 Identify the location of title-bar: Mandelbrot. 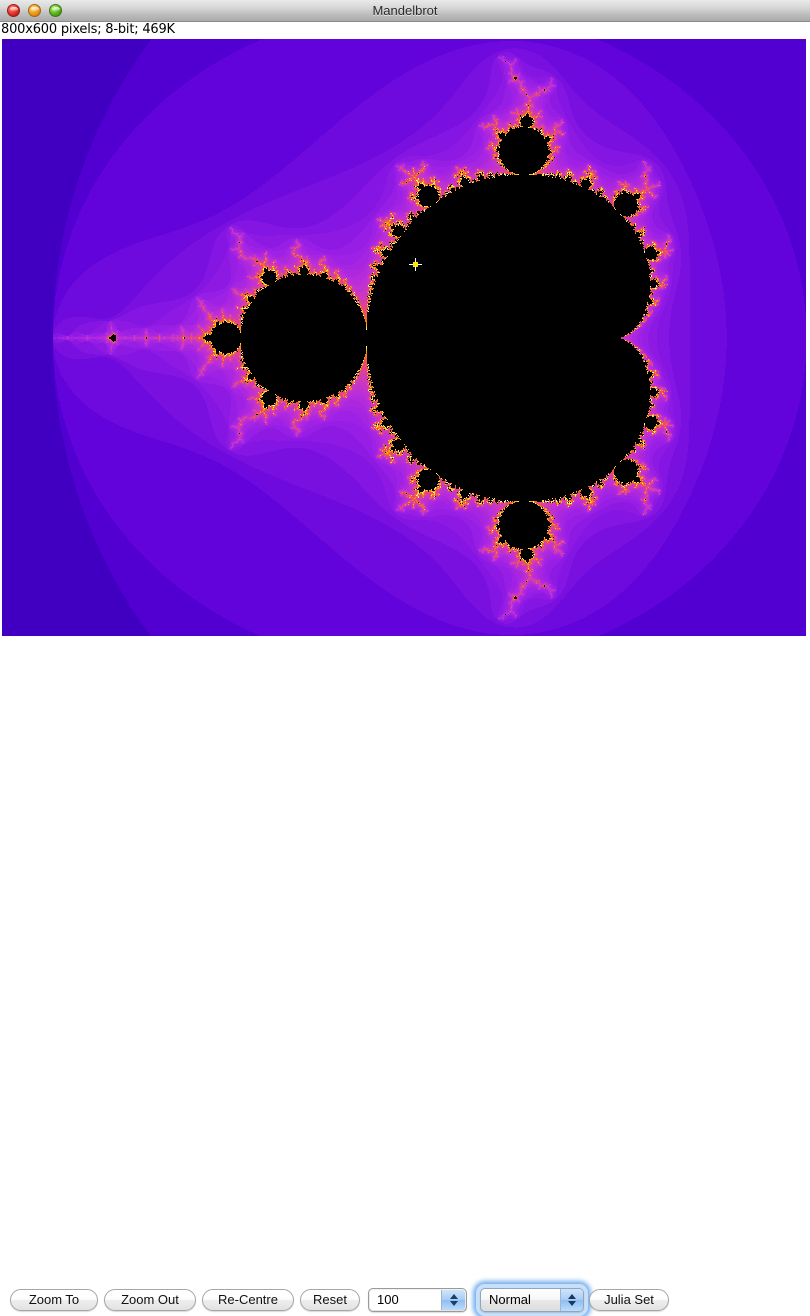
(405, 11).